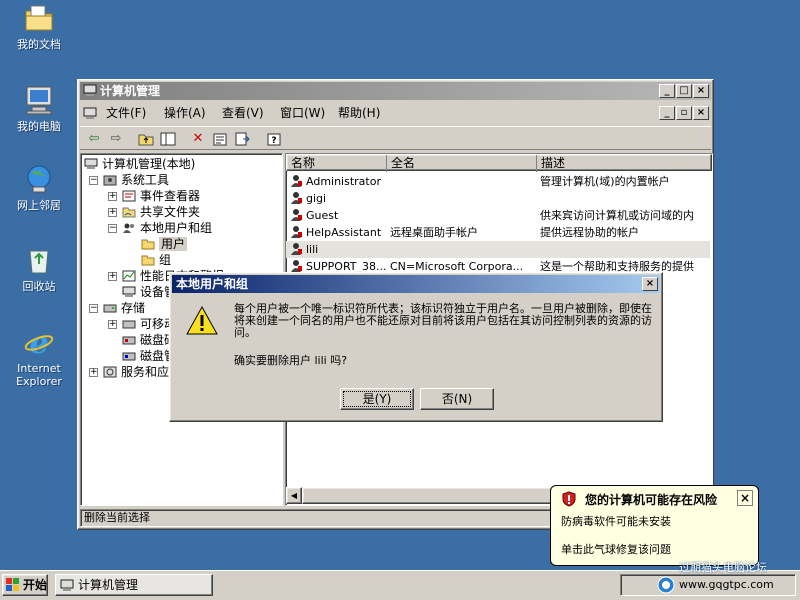 This screenshot has height=600, width=800. Describe the element at coordinates (220, 139) in the screenshot. I see `properties-icon` at that location.